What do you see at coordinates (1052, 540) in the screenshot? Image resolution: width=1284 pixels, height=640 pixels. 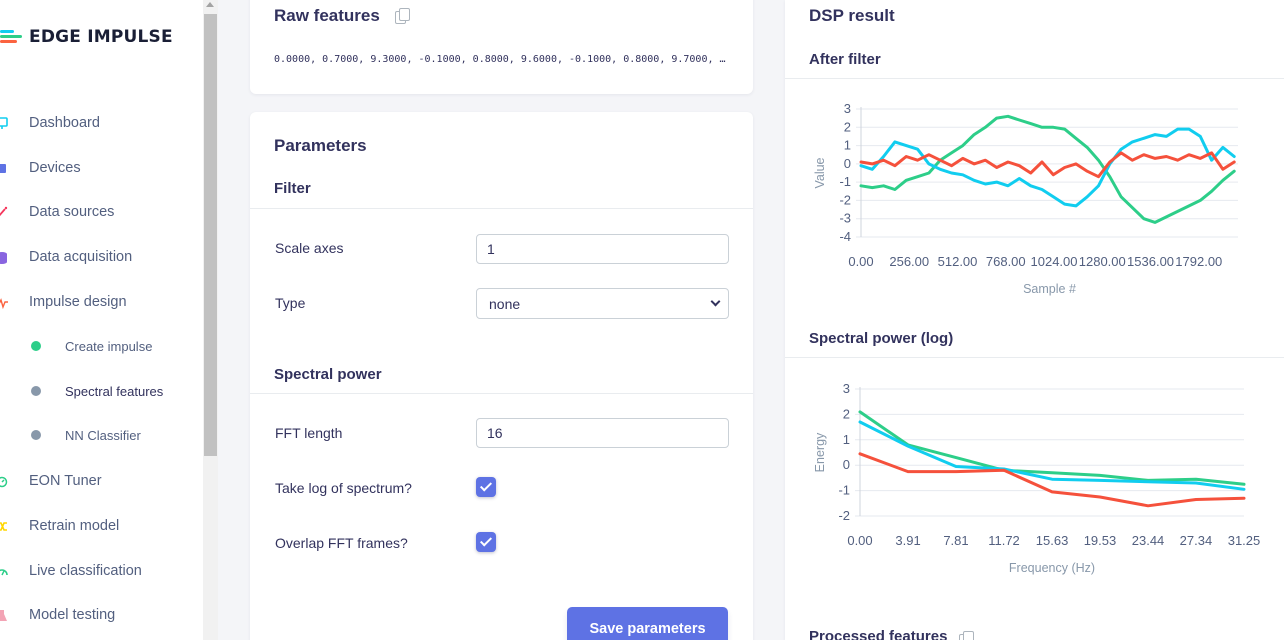 I see `x-tick-label: 15.63` at bounding box center [1052, 540].